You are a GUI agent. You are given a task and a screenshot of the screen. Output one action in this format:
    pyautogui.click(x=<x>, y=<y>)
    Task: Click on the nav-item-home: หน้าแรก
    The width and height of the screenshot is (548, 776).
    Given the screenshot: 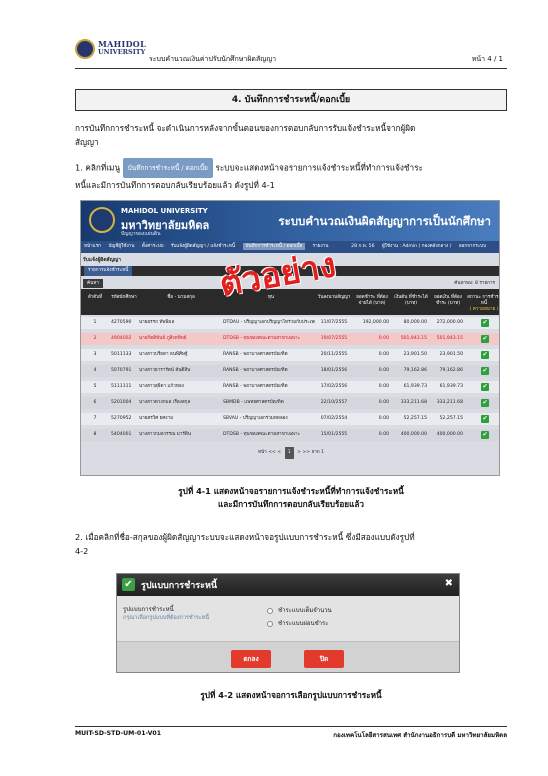 What is the action you would take?
    pyautogui.click(x=92, y=246)
    